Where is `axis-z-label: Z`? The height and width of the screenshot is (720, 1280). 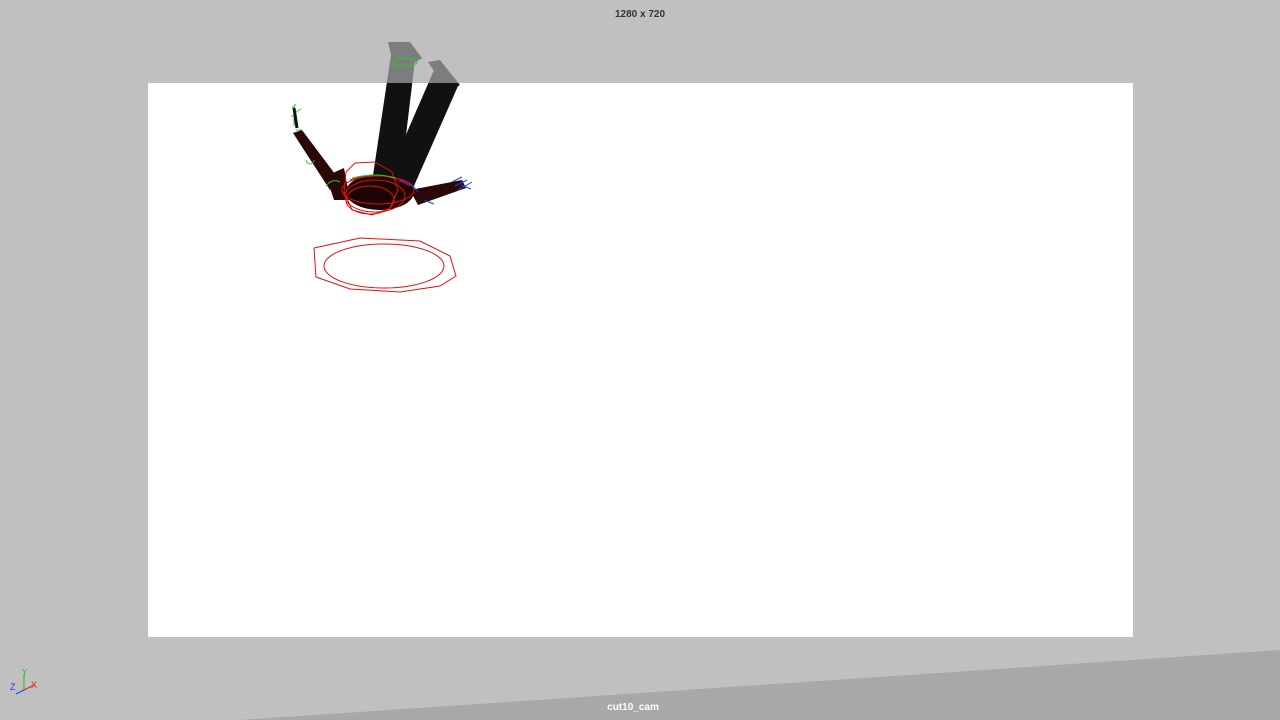 axis-z-label: Z is located at coordinates (13, 687).